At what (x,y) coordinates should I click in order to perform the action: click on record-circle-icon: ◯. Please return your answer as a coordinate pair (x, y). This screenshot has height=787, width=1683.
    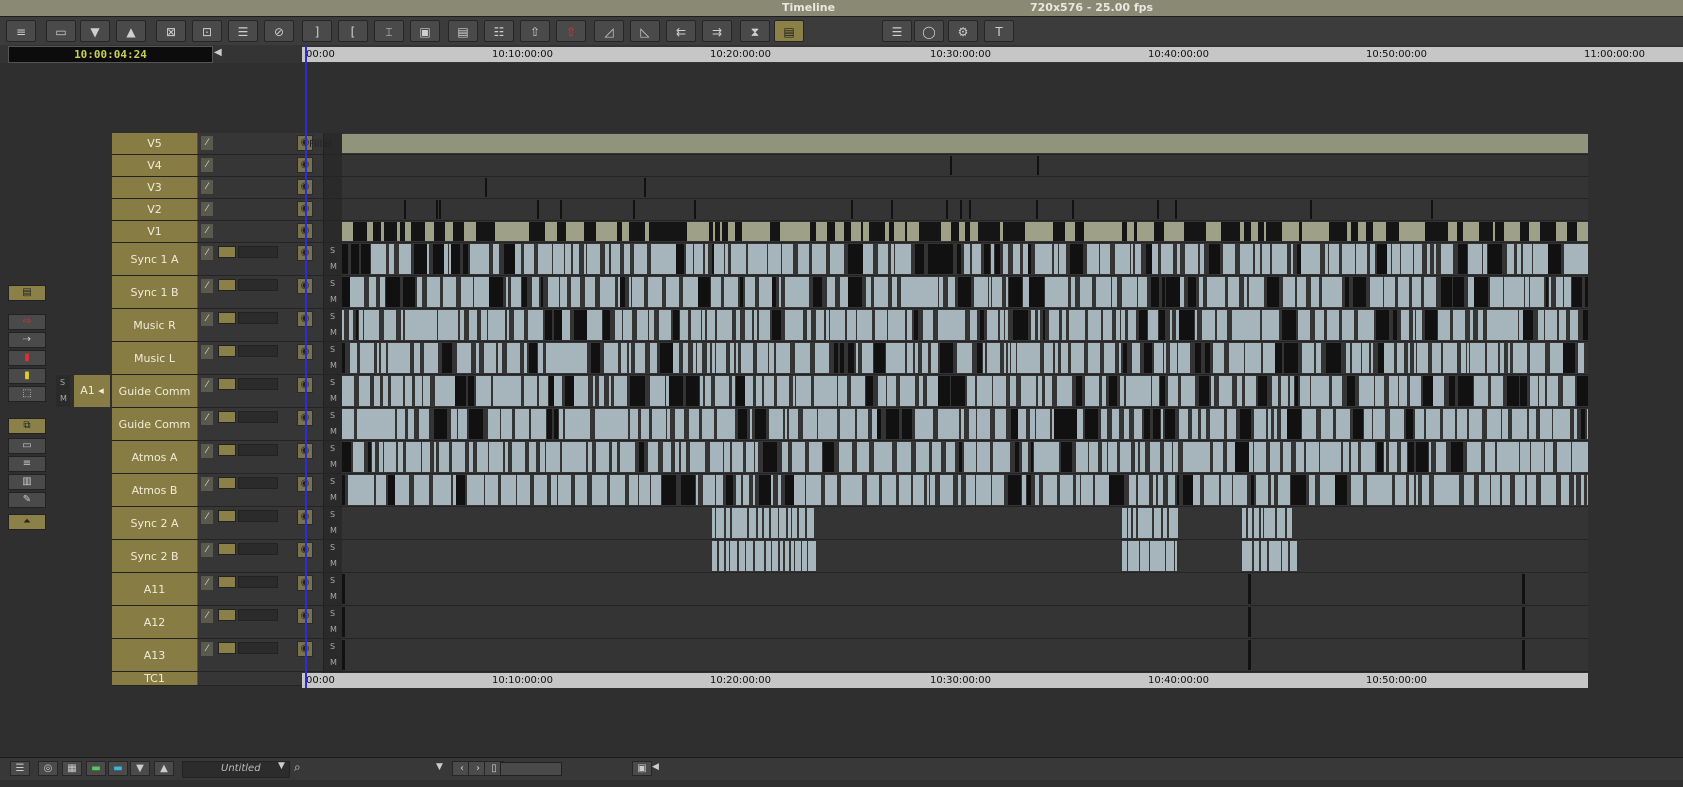
    Looking at the image, I should click on (929, 31).